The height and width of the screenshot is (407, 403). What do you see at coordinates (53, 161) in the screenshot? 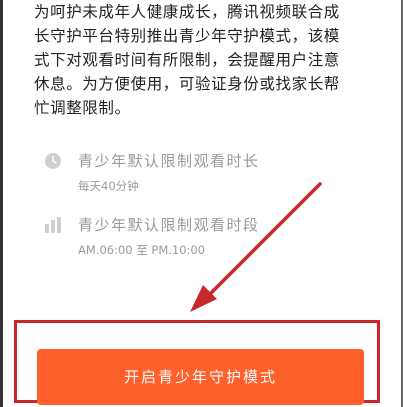
I see `clock-icon` at bounding box center [53, 161].